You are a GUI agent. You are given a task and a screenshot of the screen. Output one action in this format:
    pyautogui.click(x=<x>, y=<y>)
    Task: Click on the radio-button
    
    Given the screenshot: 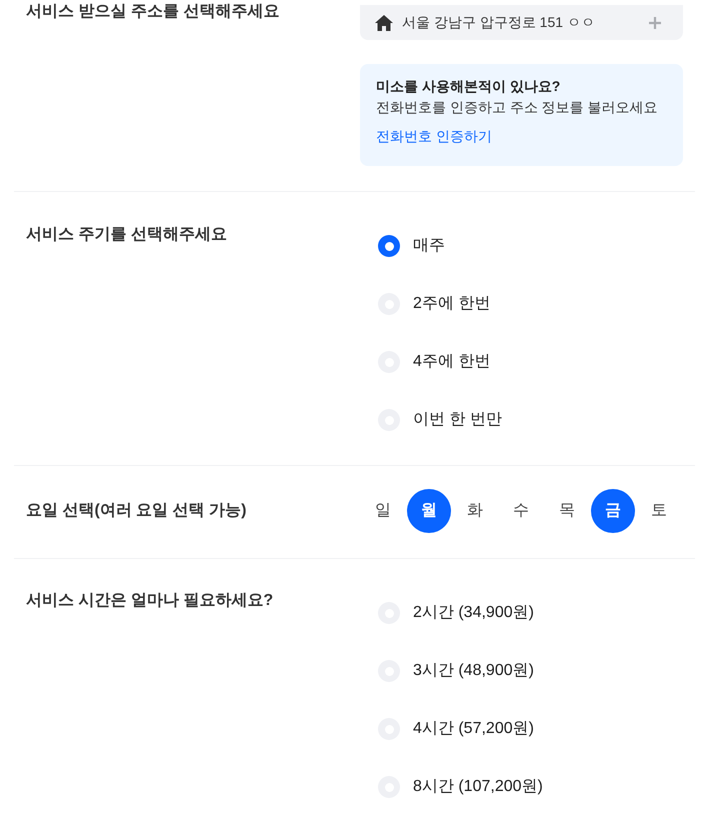 What is the action you would take?
    pyautogui.click(x=389, y=246)
    